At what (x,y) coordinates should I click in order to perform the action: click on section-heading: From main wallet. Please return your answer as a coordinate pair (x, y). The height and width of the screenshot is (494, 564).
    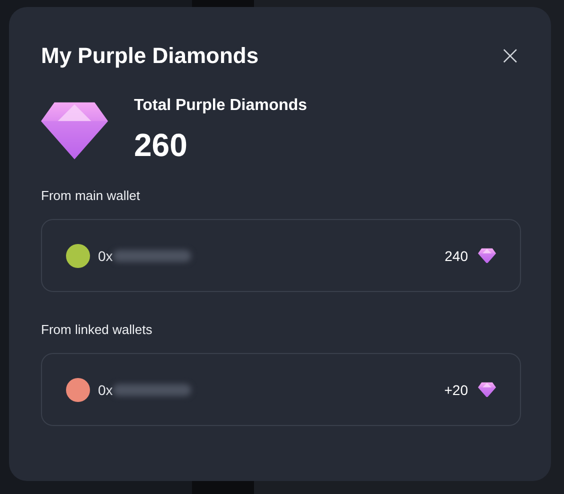
    Looking at the image, I should click on (91, 195).